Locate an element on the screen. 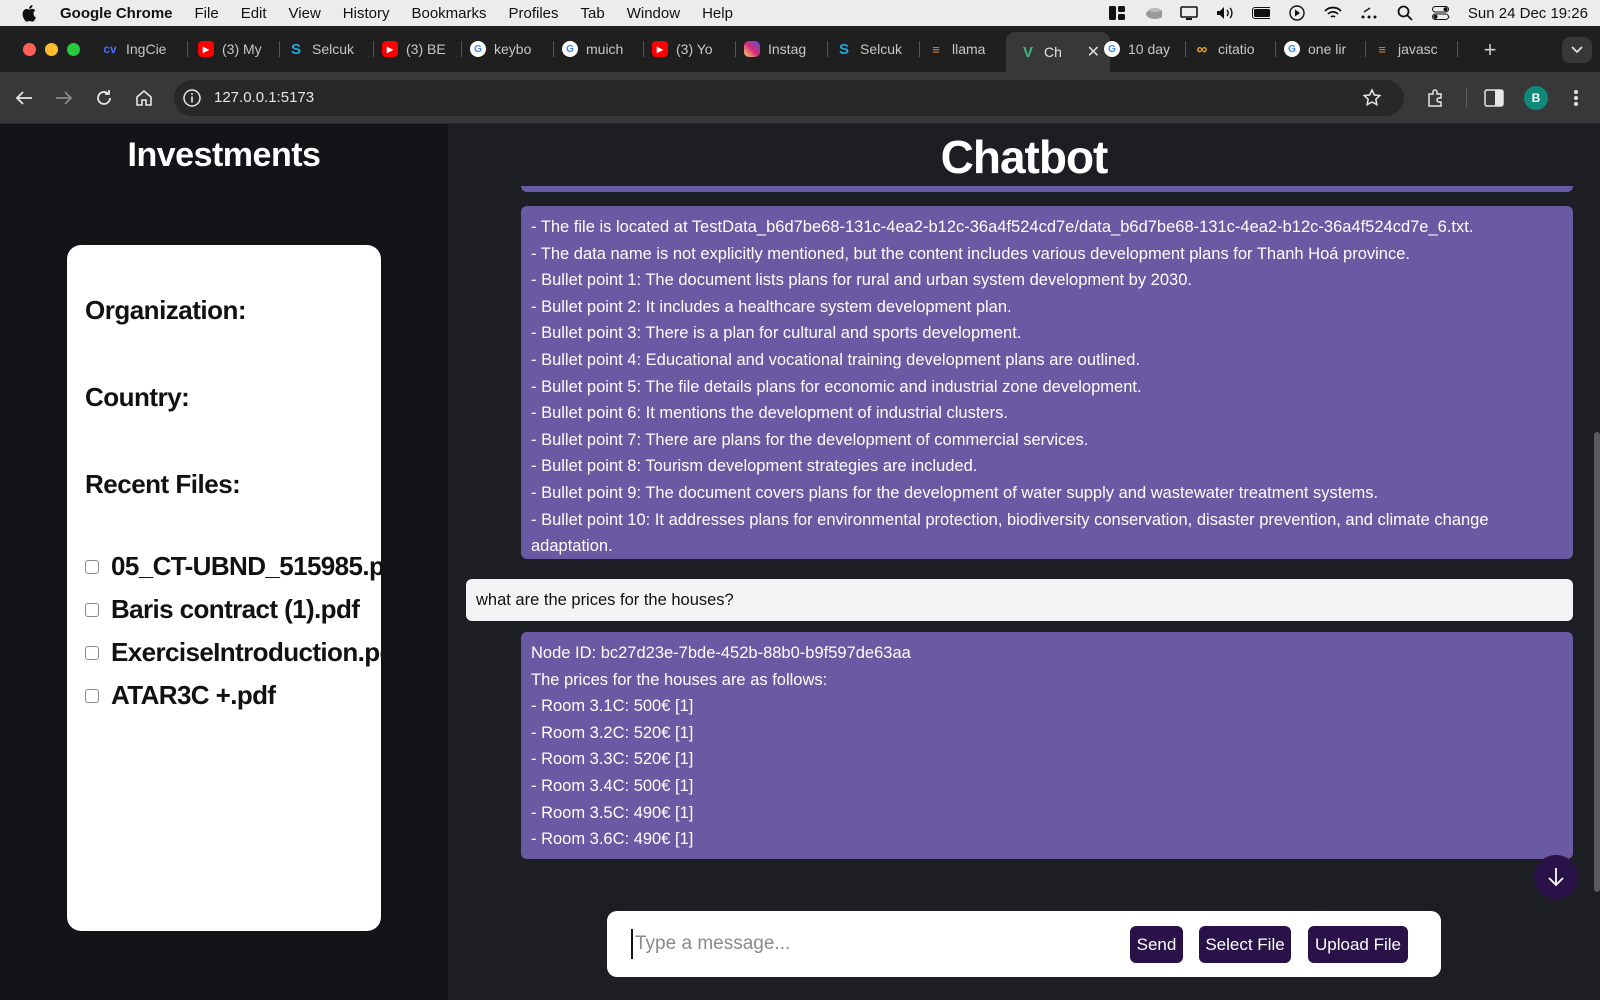  recent-file-item: 05_CT-UBND_515985.pdf is located at coordinates (233, 566).